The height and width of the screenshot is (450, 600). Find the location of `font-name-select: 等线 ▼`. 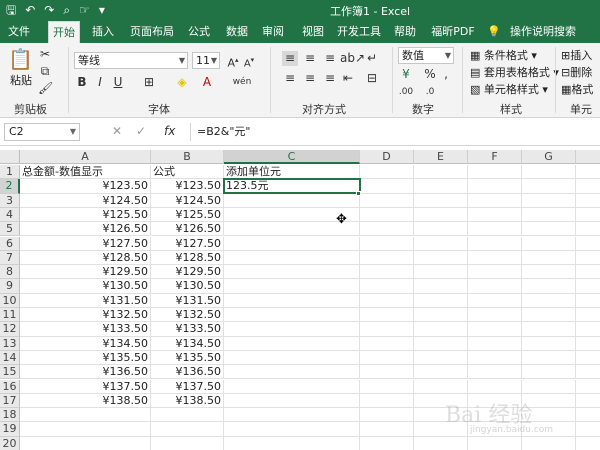

font-name-select: 等线 ▼ is located at coordinates (131, 60).